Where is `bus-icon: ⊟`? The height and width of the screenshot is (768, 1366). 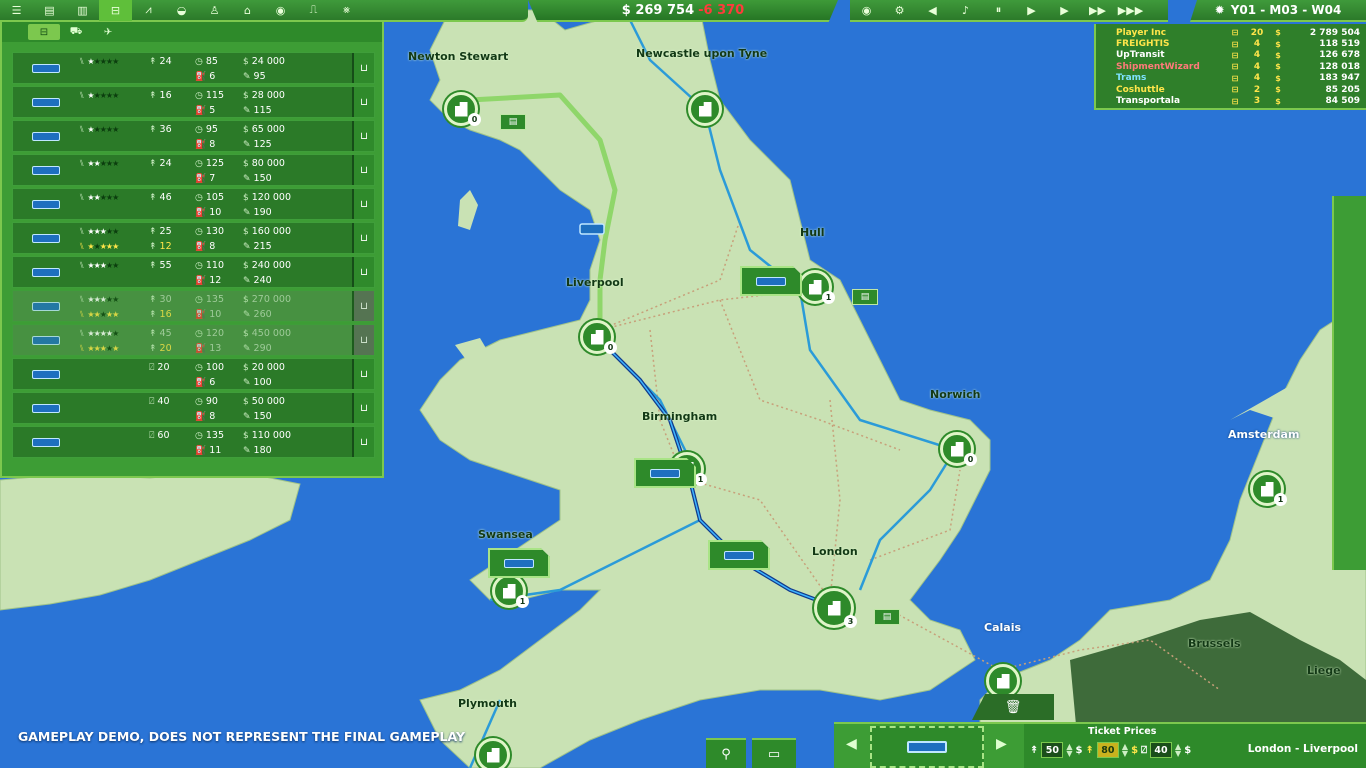
bus-icon: ⊟ is located at coordinates (1235, 55).